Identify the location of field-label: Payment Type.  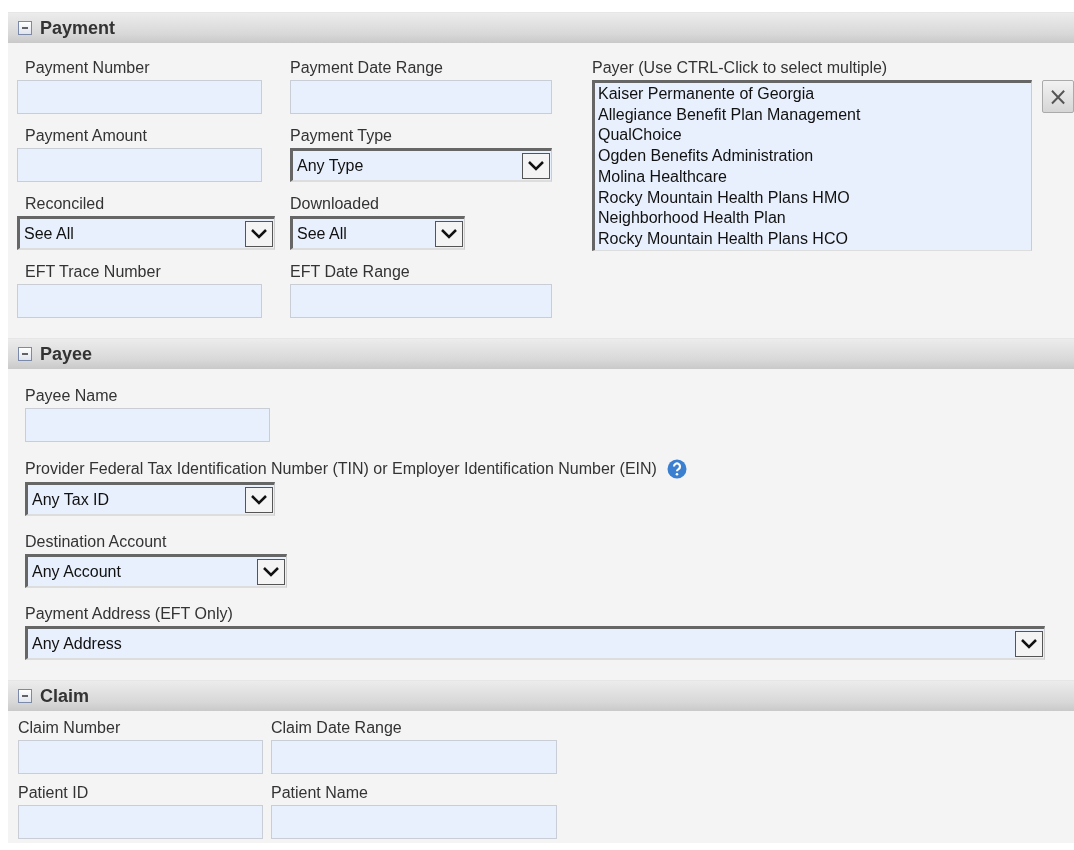
(341, 136).